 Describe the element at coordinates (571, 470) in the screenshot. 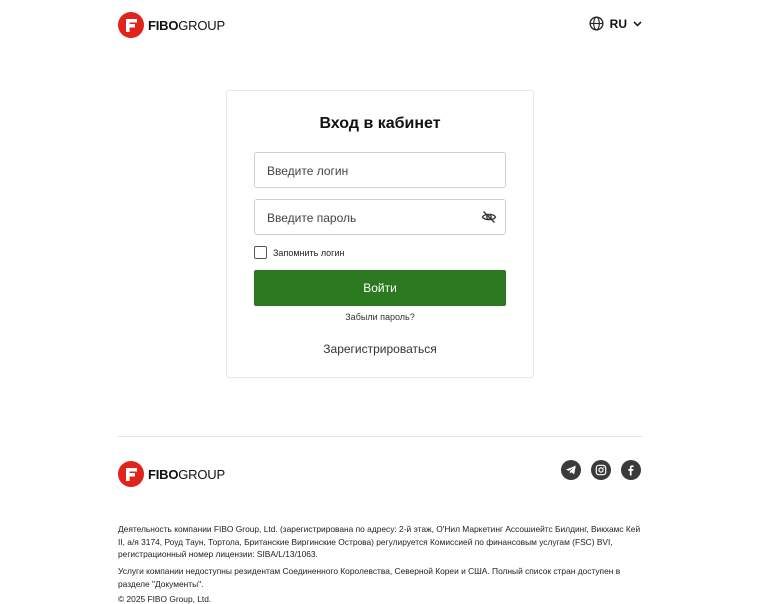

I see `telegram-icon` at that location.